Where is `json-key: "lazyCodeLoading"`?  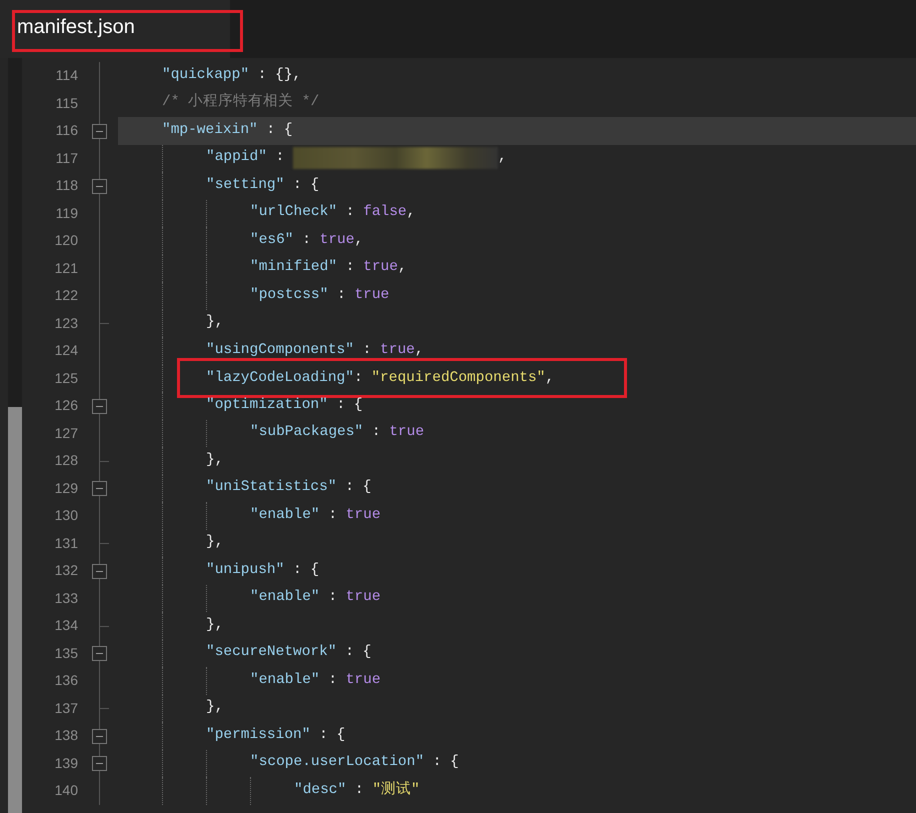
json-key: "lazyCodeLoading" is located at coordinates (280, 379).